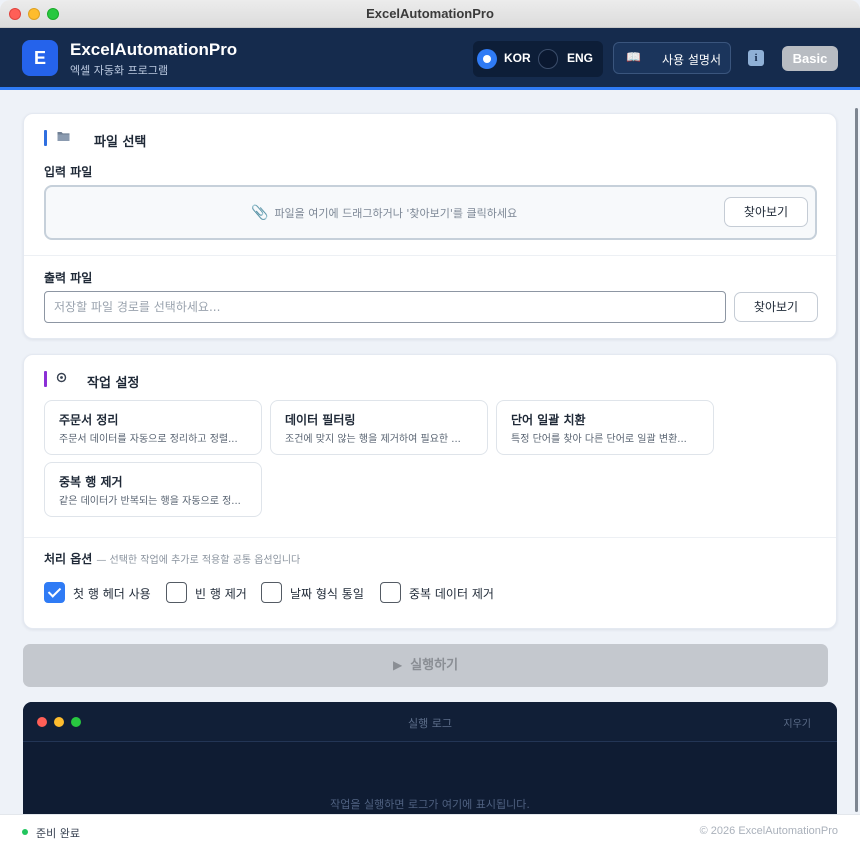  I want to click on plan-badge: Basic, so click(810, 58).